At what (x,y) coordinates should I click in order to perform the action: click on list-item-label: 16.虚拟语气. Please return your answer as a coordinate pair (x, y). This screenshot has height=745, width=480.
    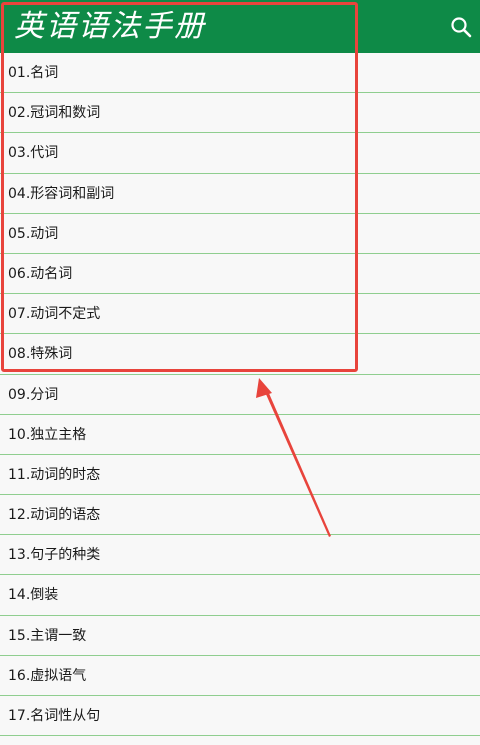
    Looking at the image, I should click on (47, 675).